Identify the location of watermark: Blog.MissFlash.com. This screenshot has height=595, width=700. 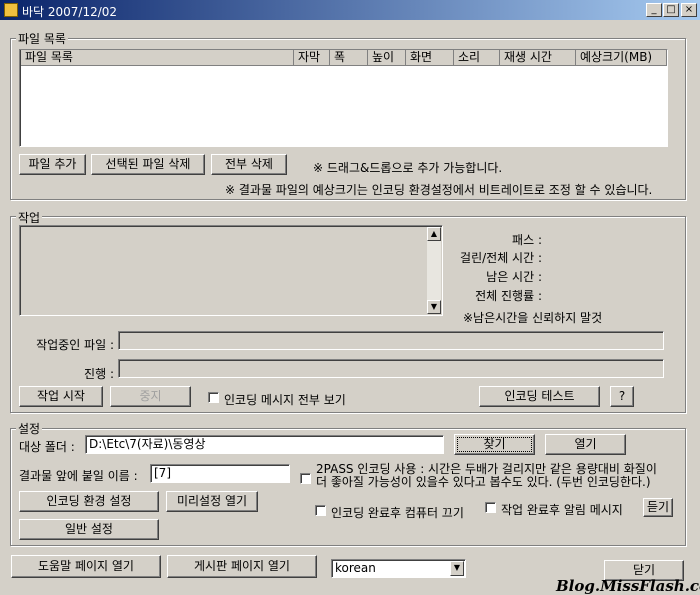
(628, 586).